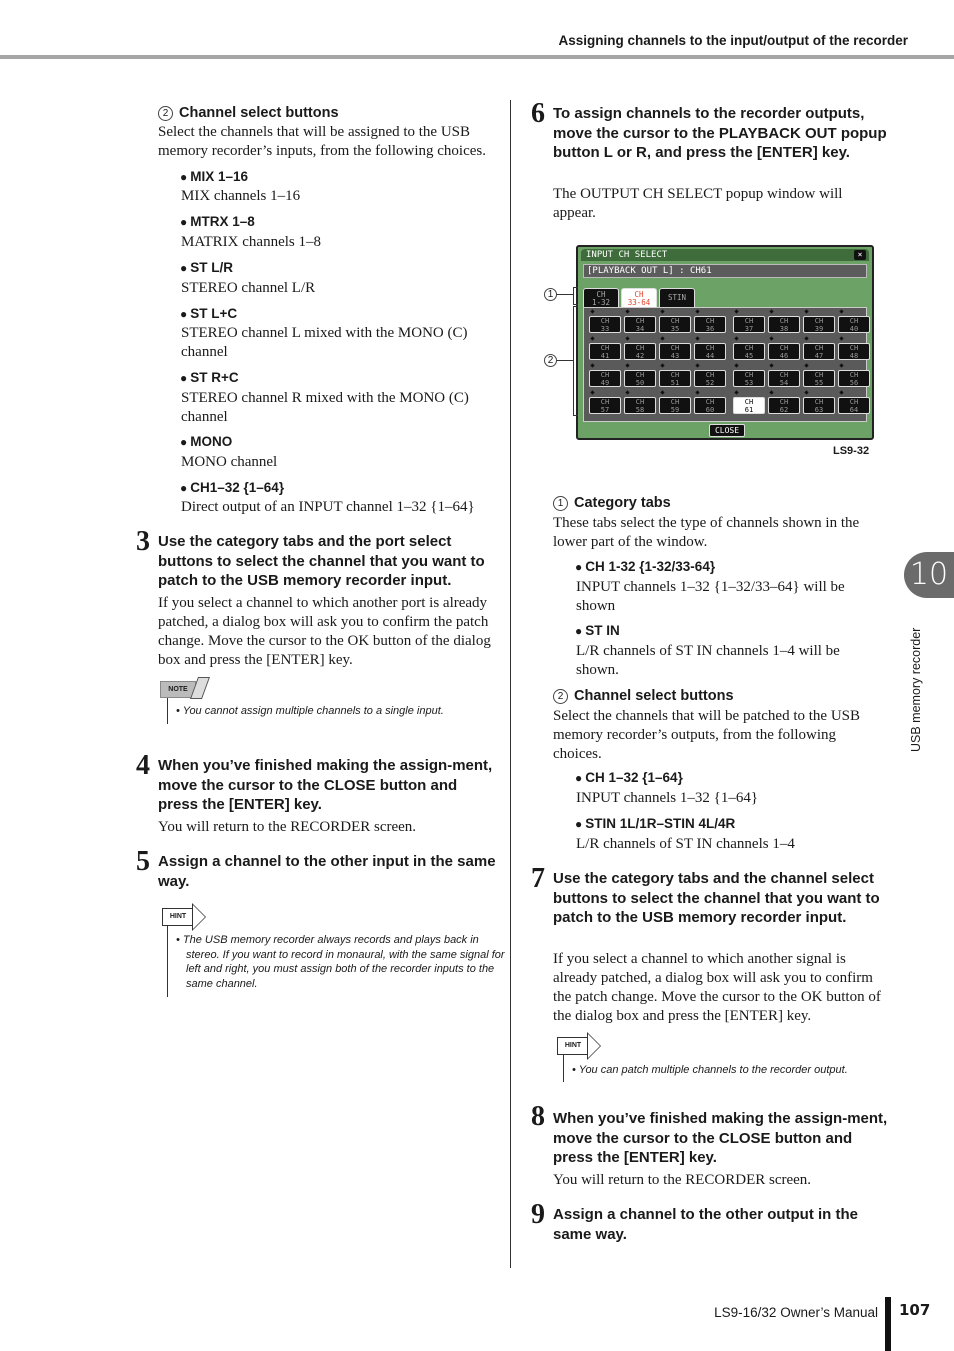 The height and width of the screenshot is (1351, 954). Describe the element at coordinates (206, 441) in the screenshot. I see `choice-label: MONO` at that location.